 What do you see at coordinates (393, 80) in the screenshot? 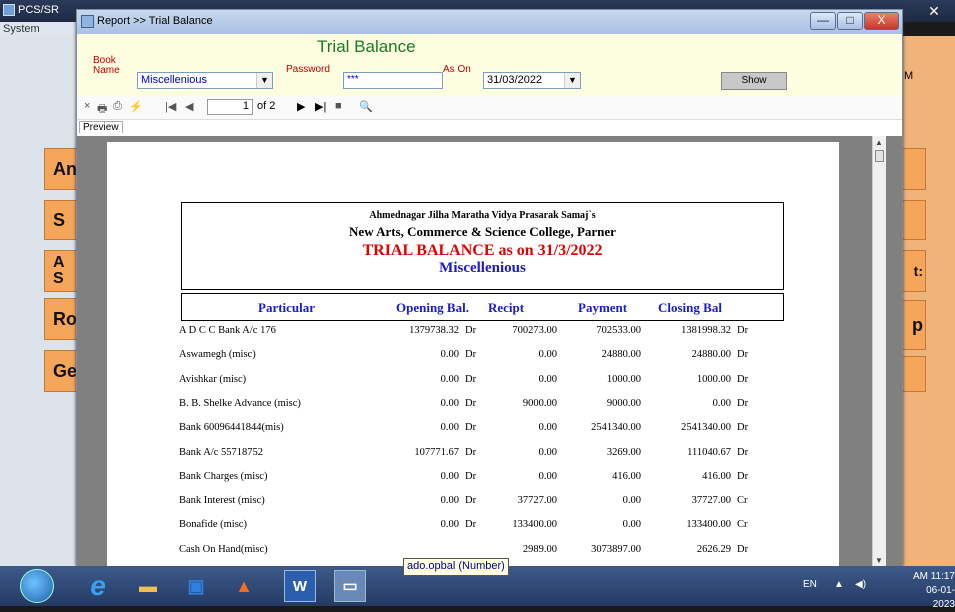
I see `password-input: ***` at bounding box center [393, 80].